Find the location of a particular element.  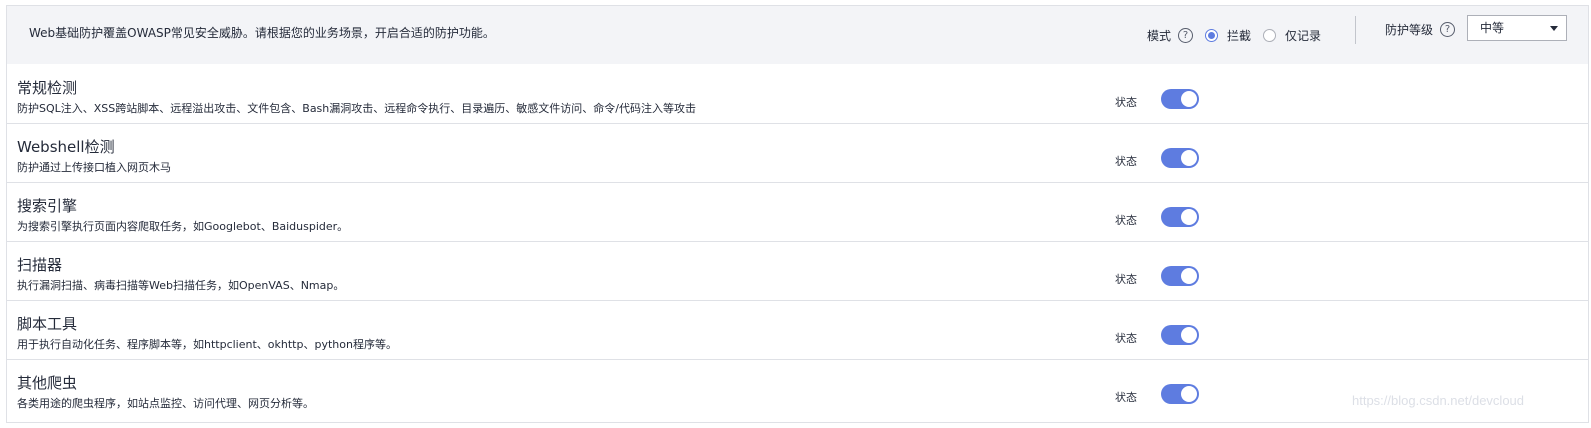

protection-level-select: 中等 is located at coordinates (1517, 28).